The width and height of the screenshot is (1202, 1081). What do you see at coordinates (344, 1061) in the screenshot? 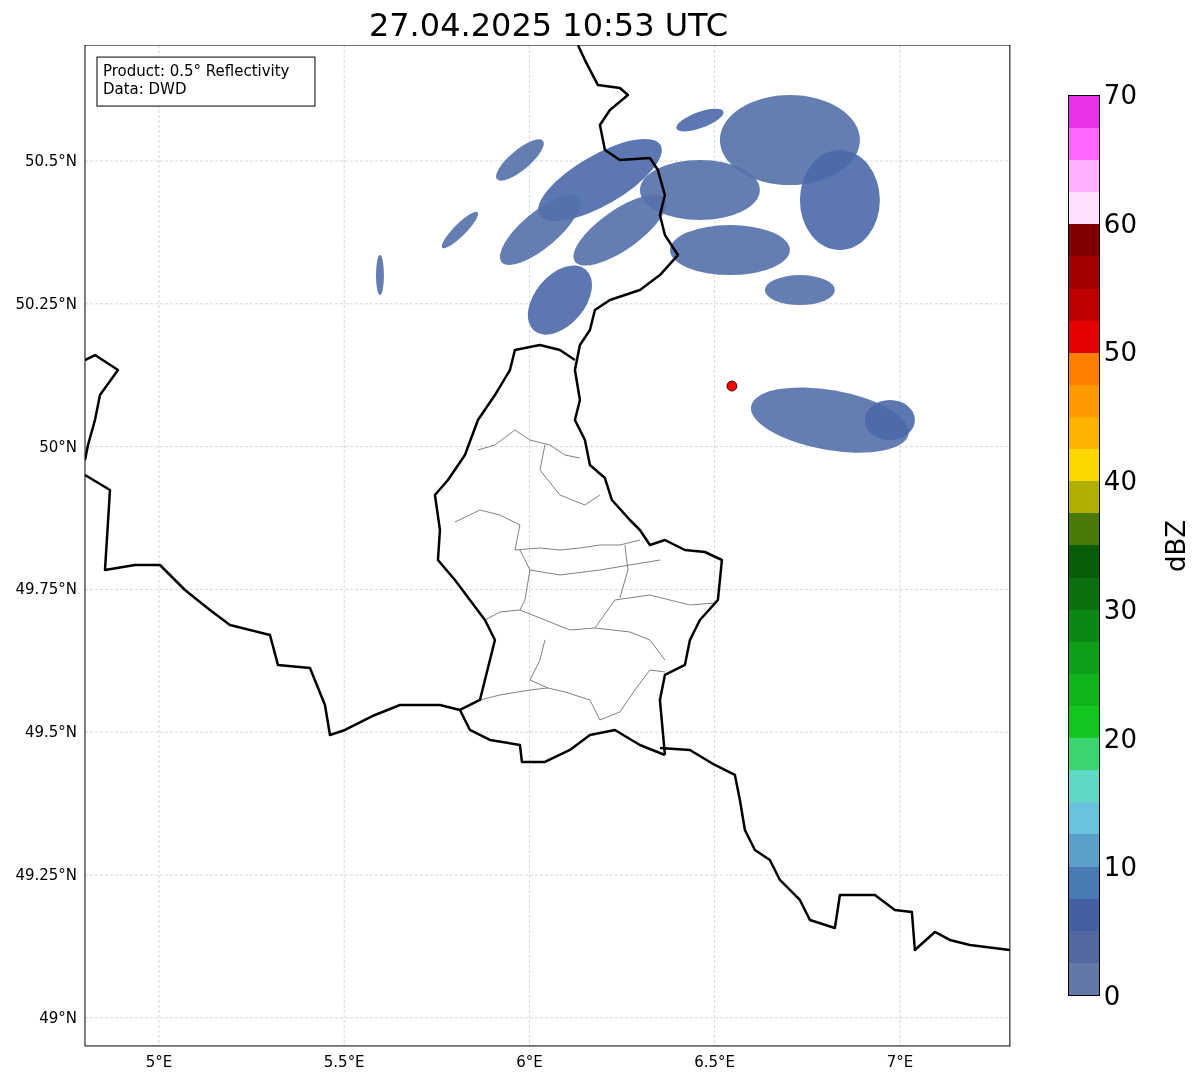
I see `longitude-label: 5.5°E` at bounding box center [344, 1061].